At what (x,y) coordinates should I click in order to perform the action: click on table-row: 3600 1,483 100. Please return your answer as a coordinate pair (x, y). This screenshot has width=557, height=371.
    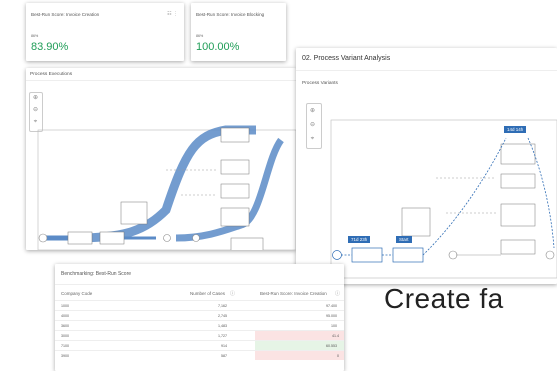
    Looking at the image, I should click on (199, 325).